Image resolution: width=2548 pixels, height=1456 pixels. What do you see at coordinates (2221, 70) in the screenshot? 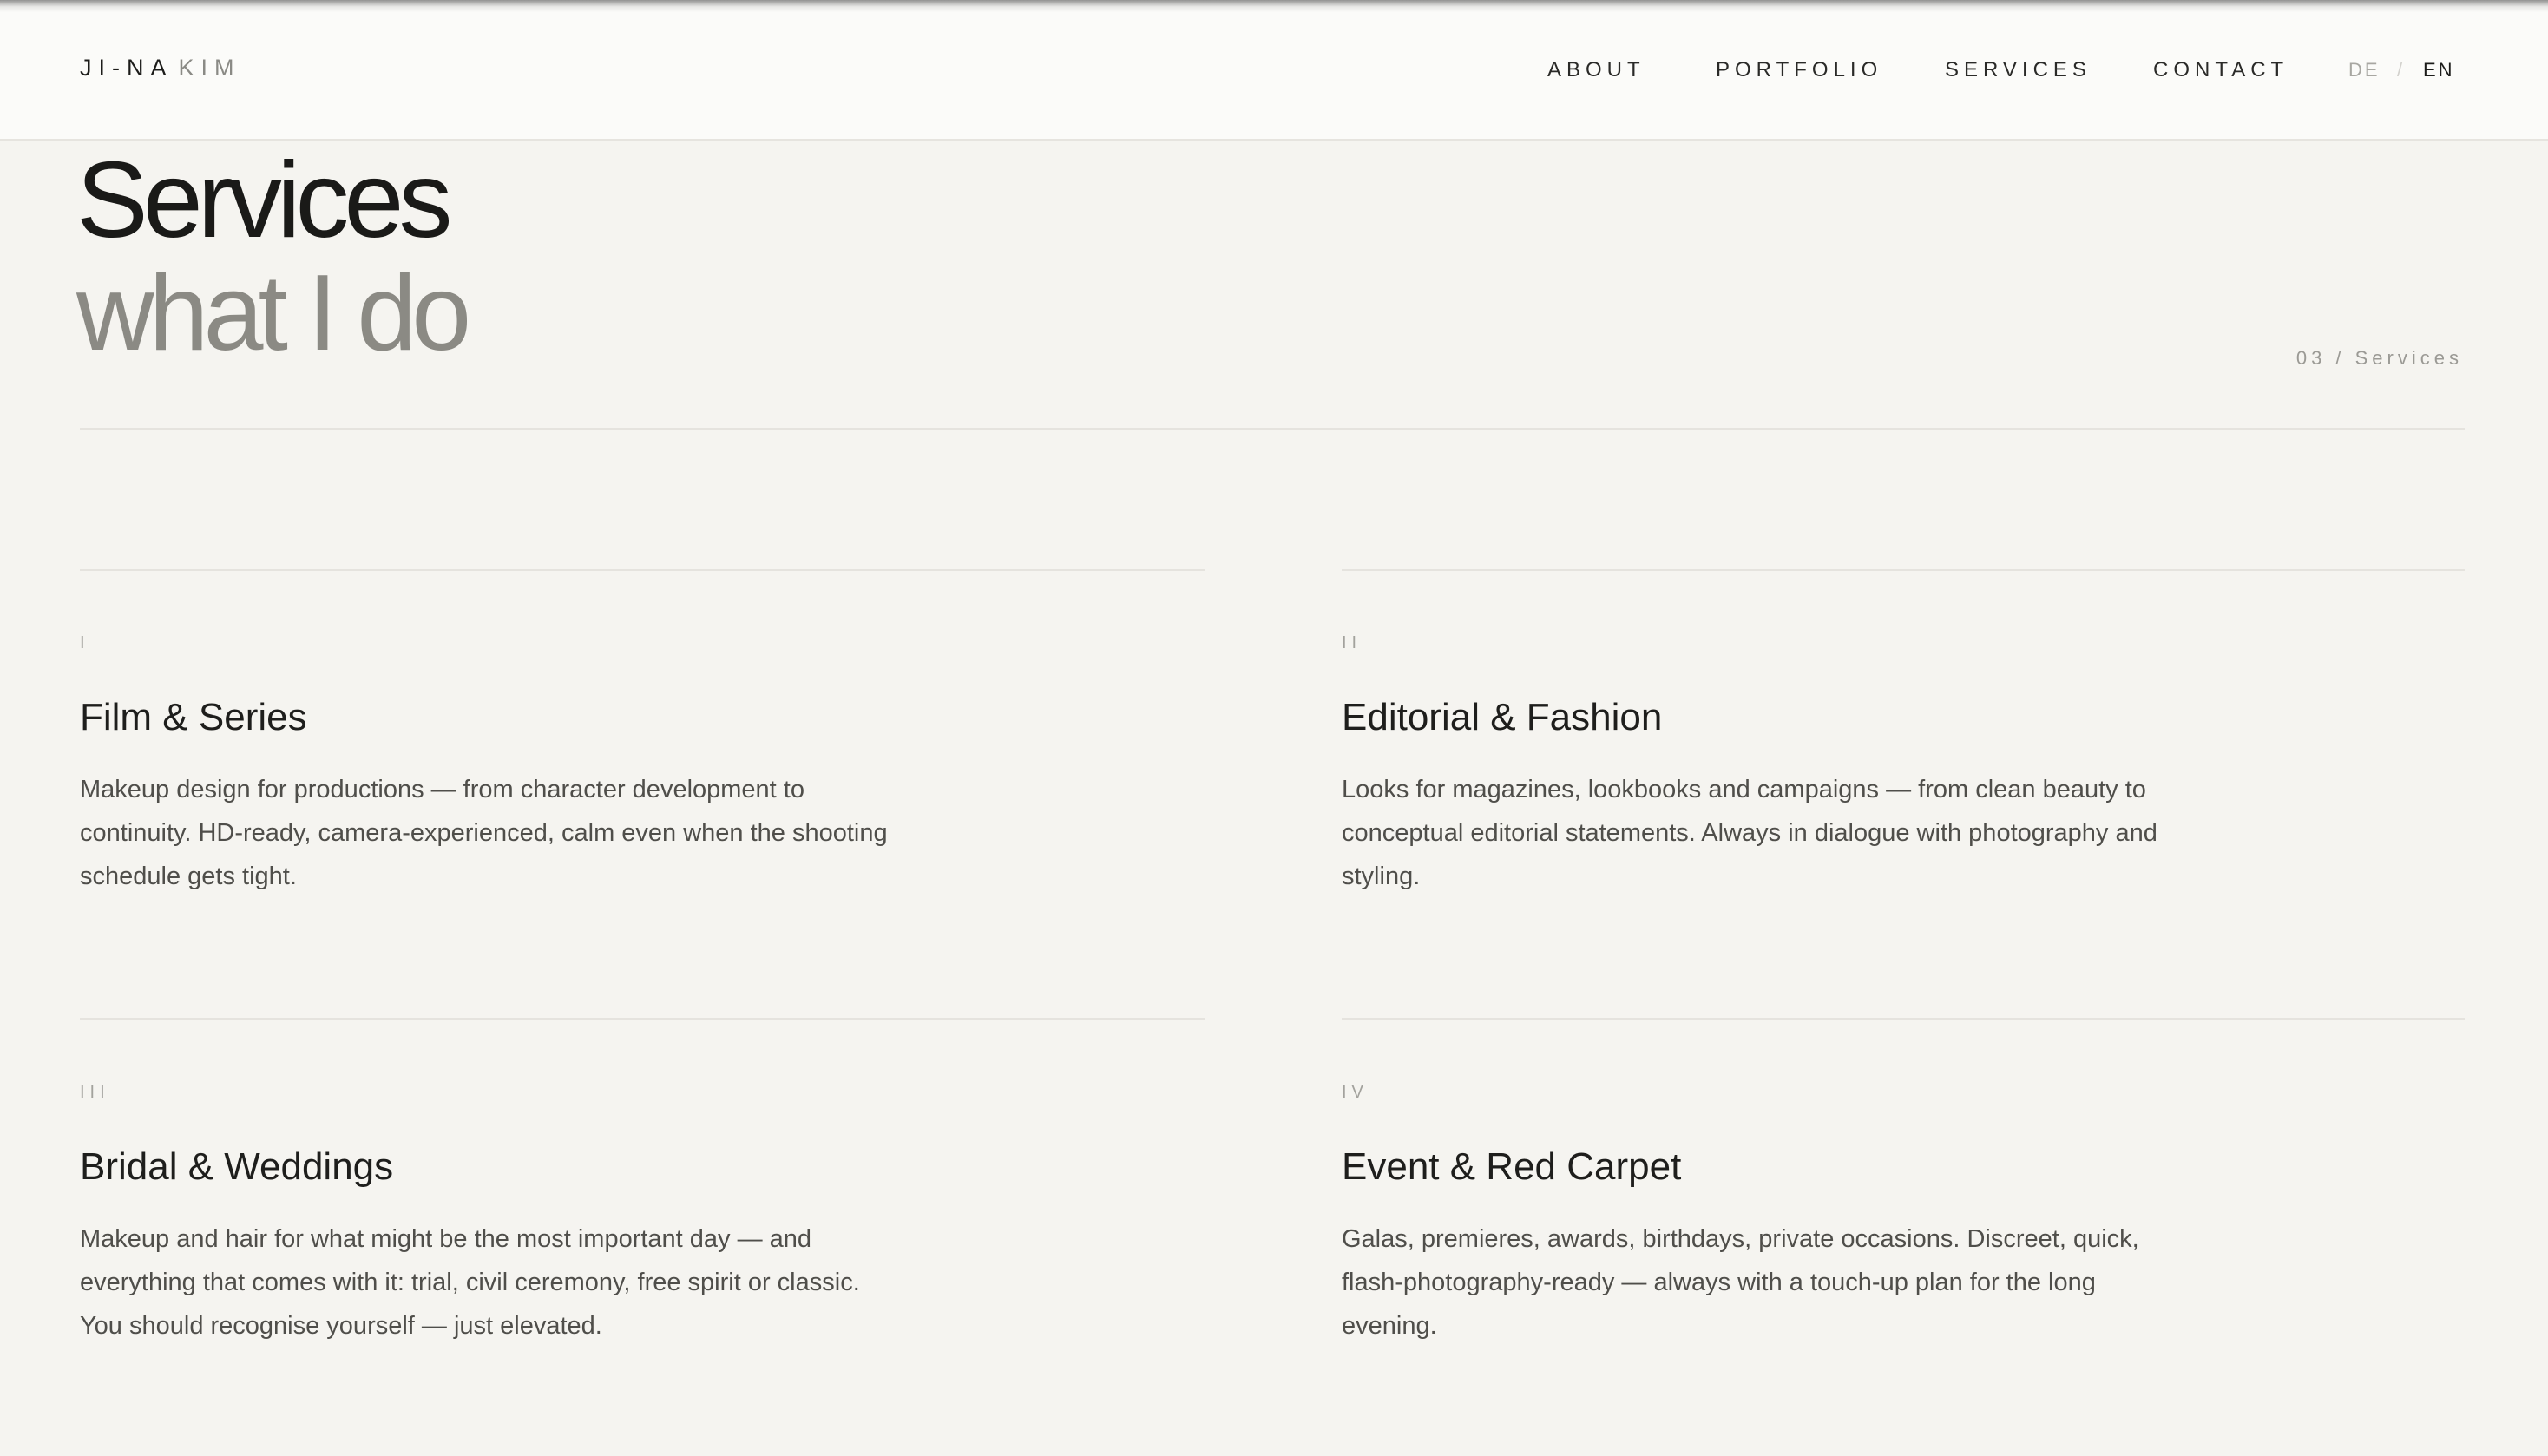
I see `nav-contact: CONTACT` at bounding box center [2221, 70].